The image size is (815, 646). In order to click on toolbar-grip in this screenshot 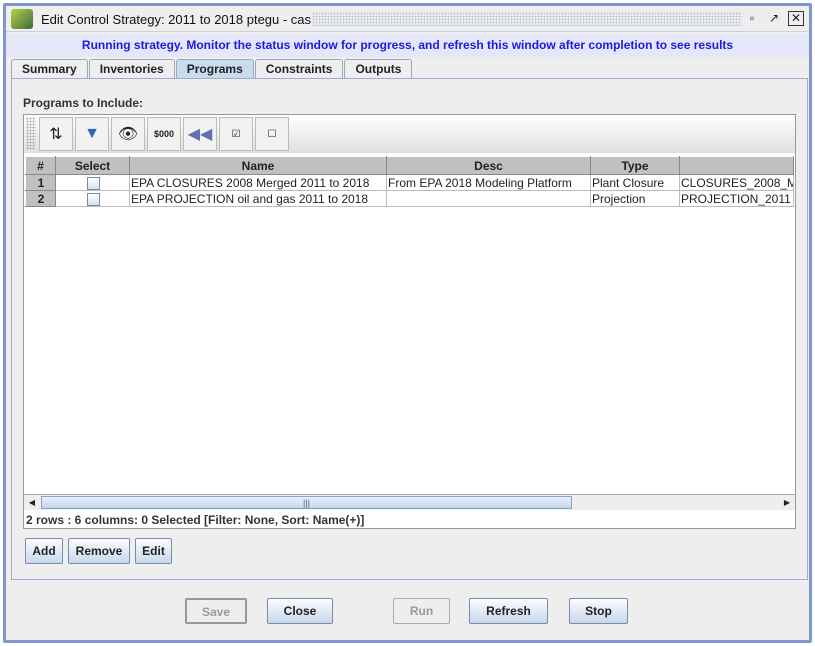, I will do `click(31, 133)`.